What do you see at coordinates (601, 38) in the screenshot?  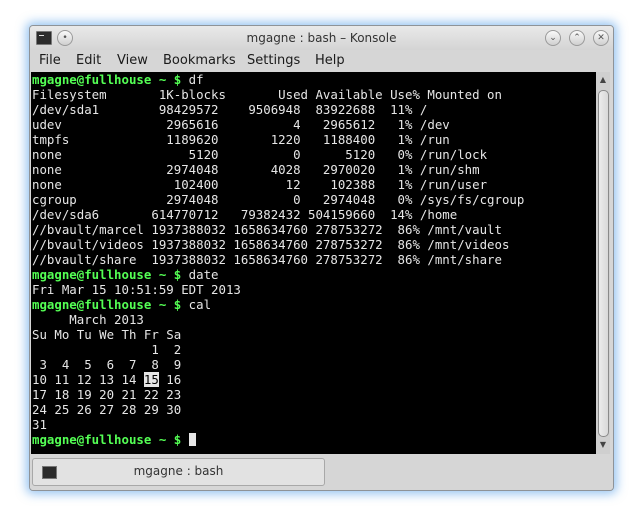 I see `close-icon: ✕` at bounding box center [601, 38].